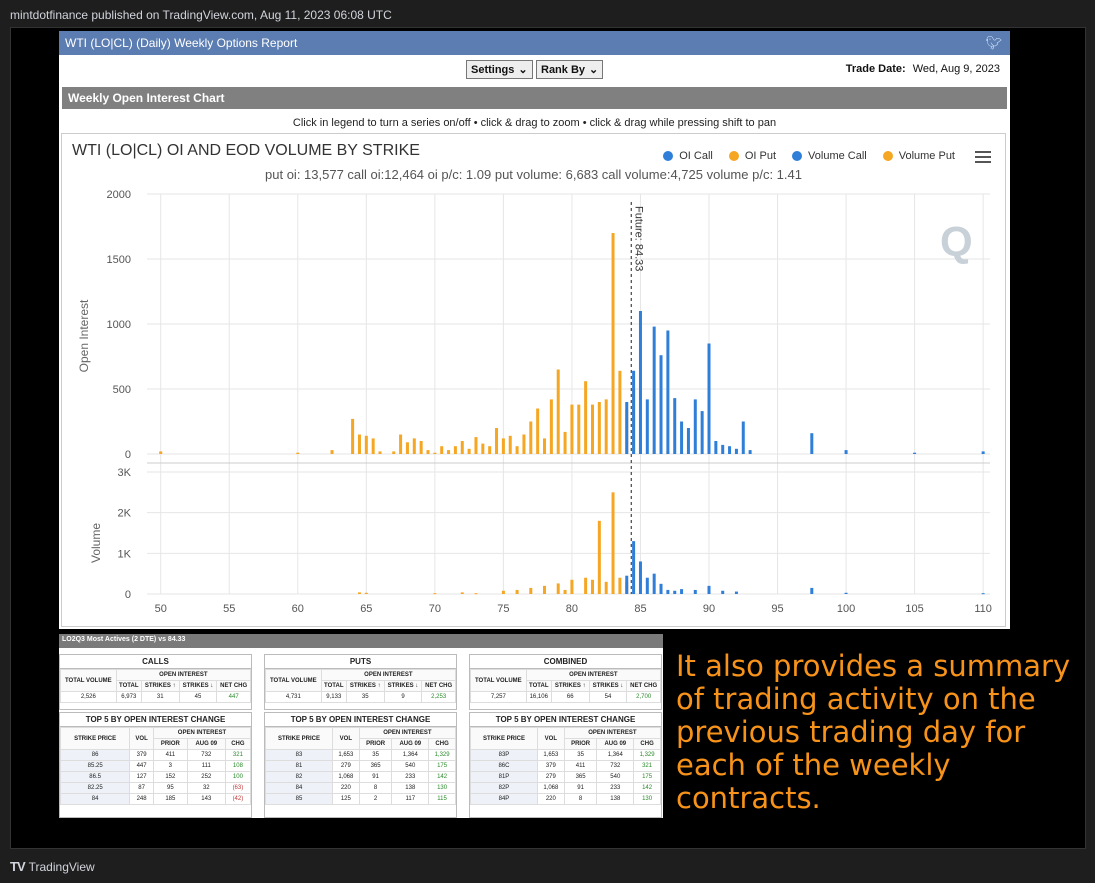 Image resolution: width=1095 pixels, height=883 pixels. Describe the element at coordinates (170, 799) in the screenshot. I see `cell: 185` at that location.